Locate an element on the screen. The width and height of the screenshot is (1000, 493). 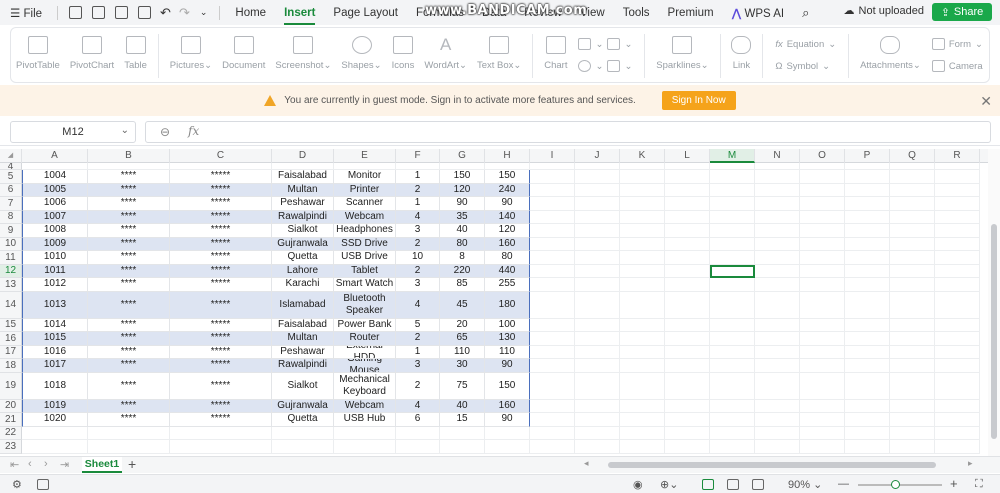
cell-o19 is located at coordinates (822, 386).